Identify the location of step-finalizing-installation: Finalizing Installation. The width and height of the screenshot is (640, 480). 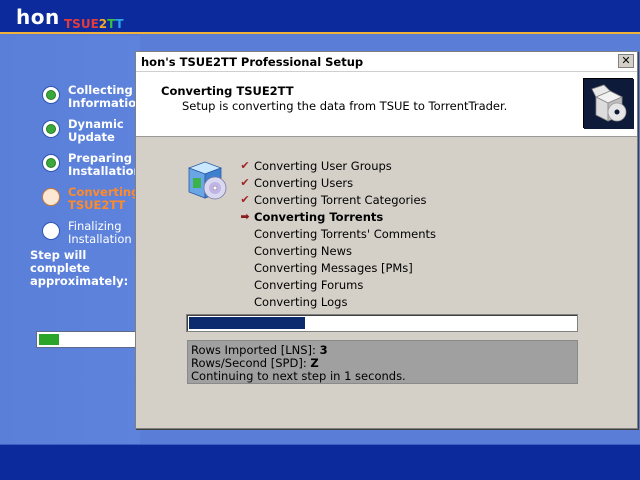
(91, 233).